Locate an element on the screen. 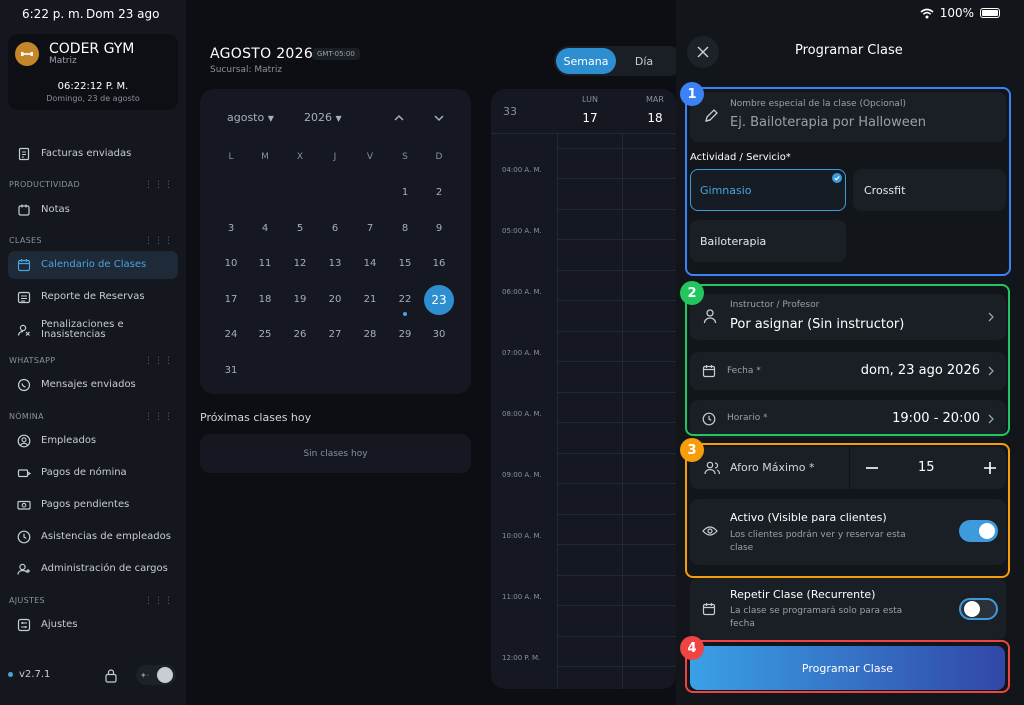 Image resolution: width=1024 pixels, height=705 pixels. calendar-day: 13 is located at coordinates (335, 264).